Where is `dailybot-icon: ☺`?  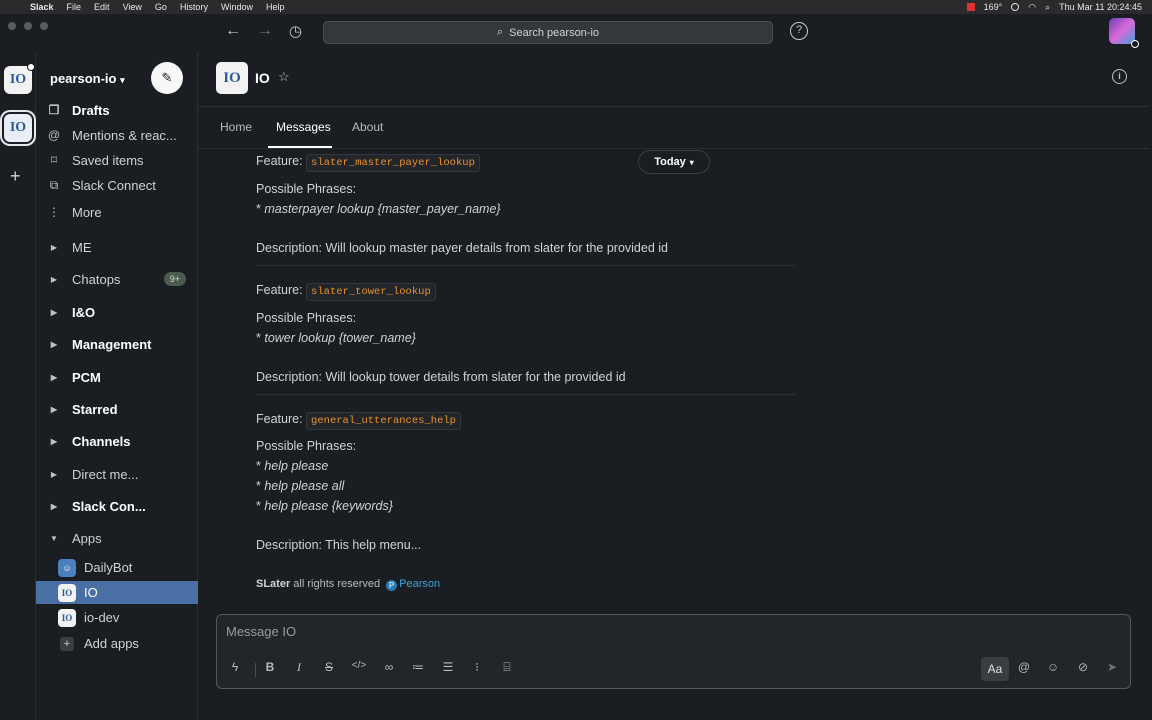
dailybot-icon: ☺ is located at coordinates (67, 567).